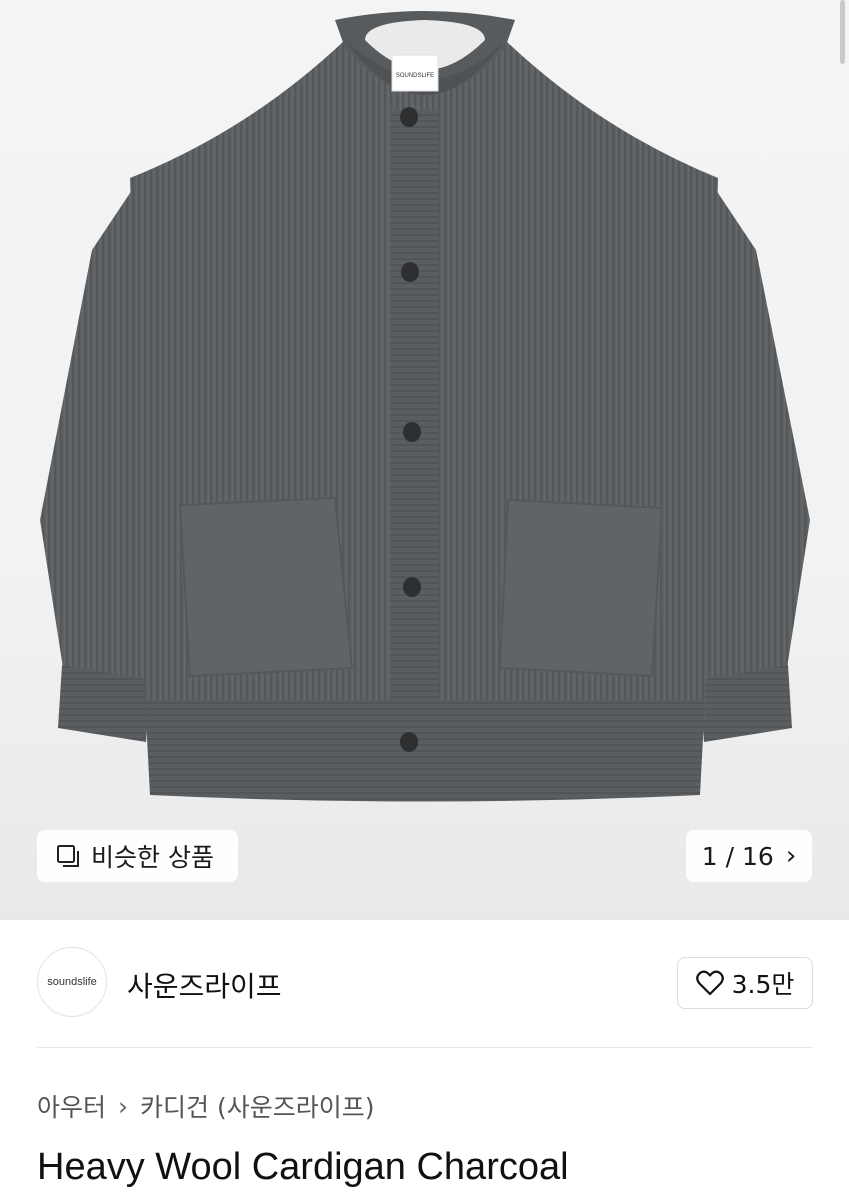 The image size is (849, 1200). I want to click on similar-products-button: 비슷한 상품, so click(137, 856).